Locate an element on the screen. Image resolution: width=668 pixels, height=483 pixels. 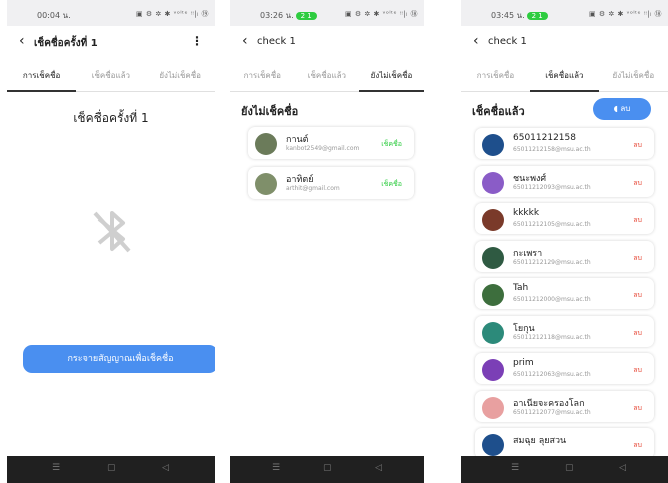
person-email: 65011212118@msu.ac.th is located at coordinates (552, 337).